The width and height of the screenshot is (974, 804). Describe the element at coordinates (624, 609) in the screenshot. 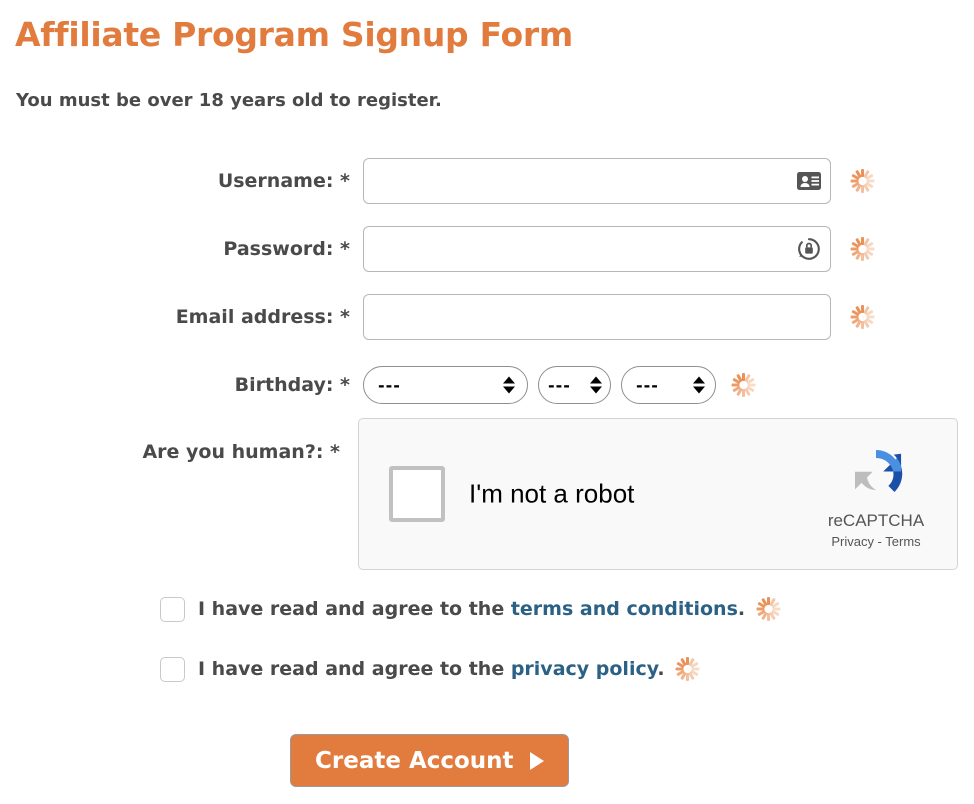

I see `terms-and-conditions-link: terms and conditions` at that location.